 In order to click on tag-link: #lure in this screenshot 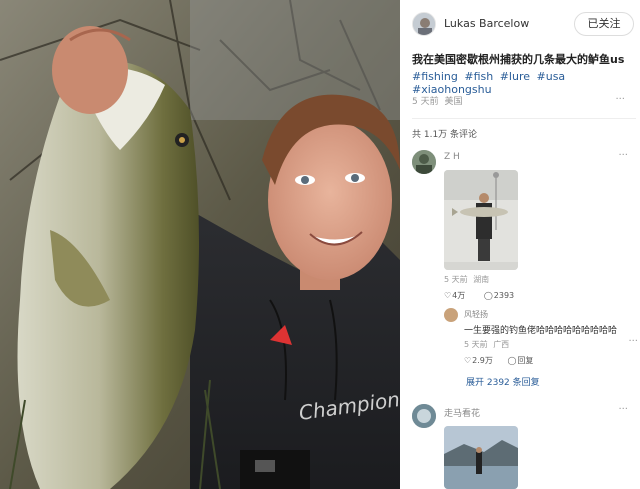, I will do `click(515, 76)`.